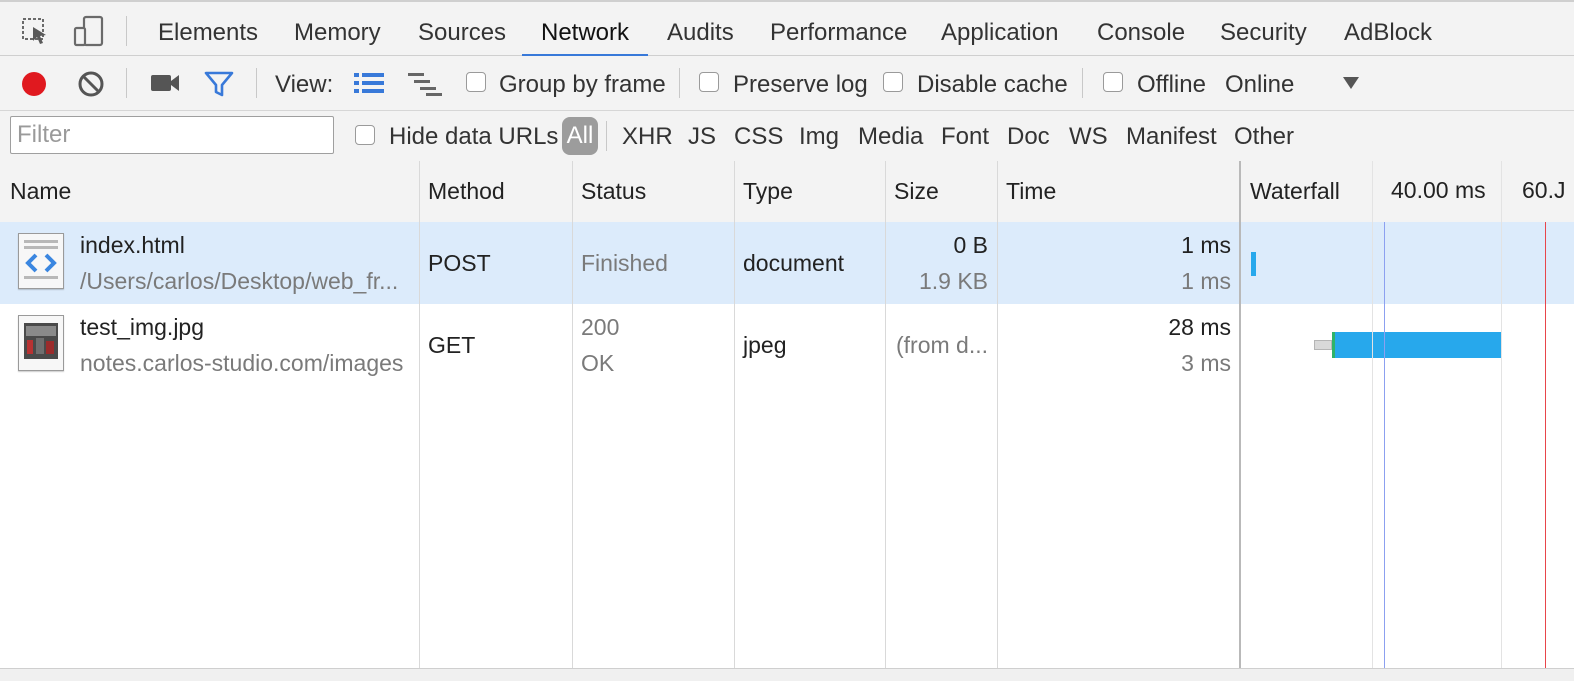  I want to click on type-filter-doc: Doc, so click(1028, 137).